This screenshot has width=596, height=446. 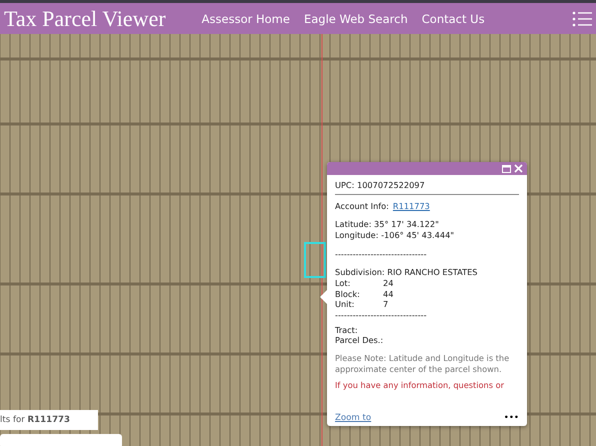 What do you see at coordinates (85, 19) in the screenshot?
I see `app-title: Tax Parcel Viewer` at bounding box center [85, 19].